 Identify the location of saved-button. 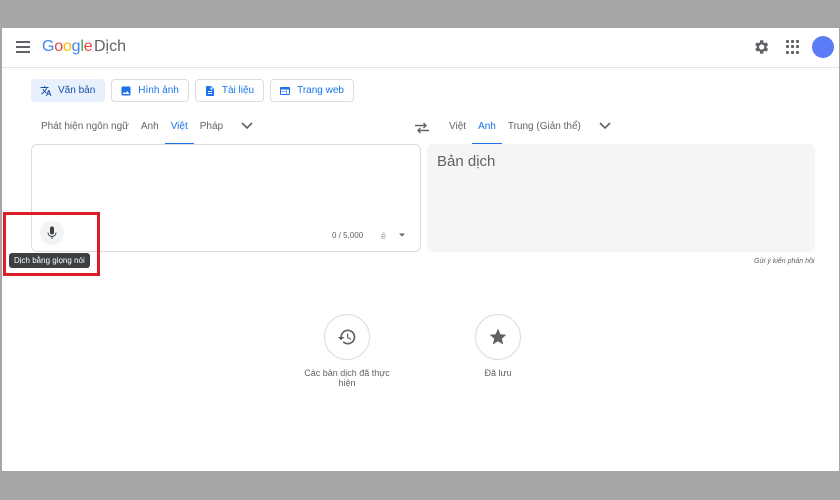
(498, 337).